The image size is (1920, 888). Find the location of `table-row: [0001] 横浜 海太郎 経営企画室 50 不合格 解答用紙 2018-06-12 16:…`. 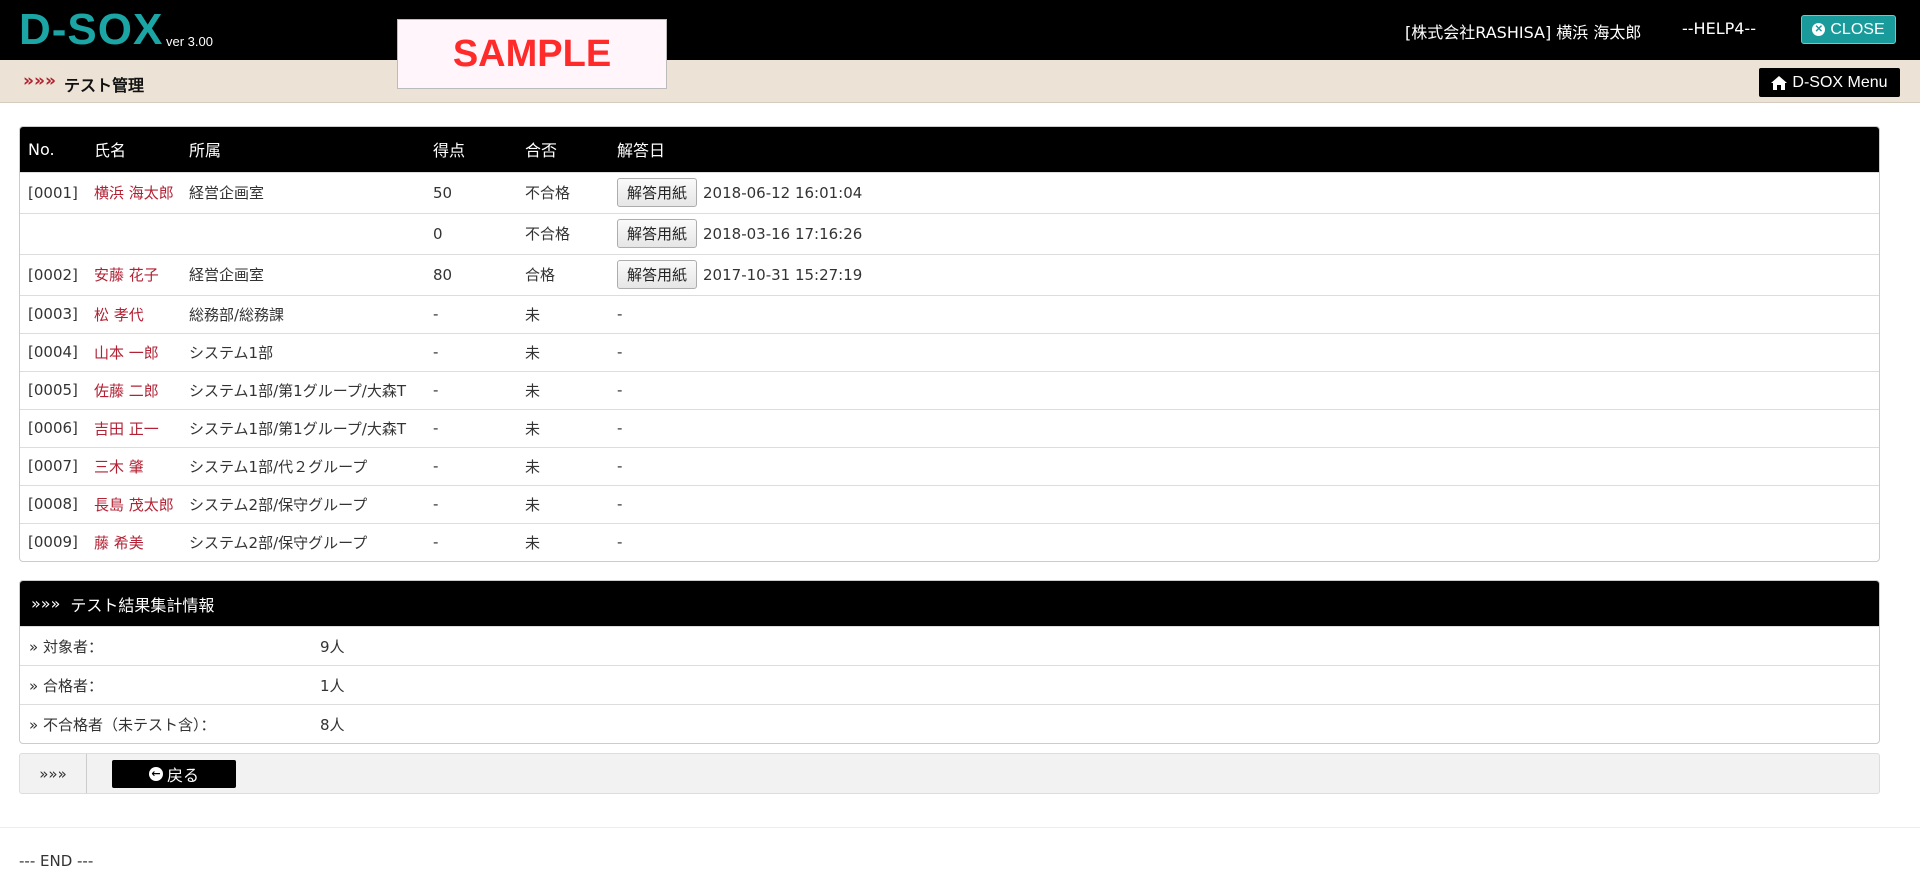

table-row: [0001] 横浜 海太郎 経営企画室 50 不合格 解答用紙 2018-06-12 16:… is located at coordinates (949, 192).